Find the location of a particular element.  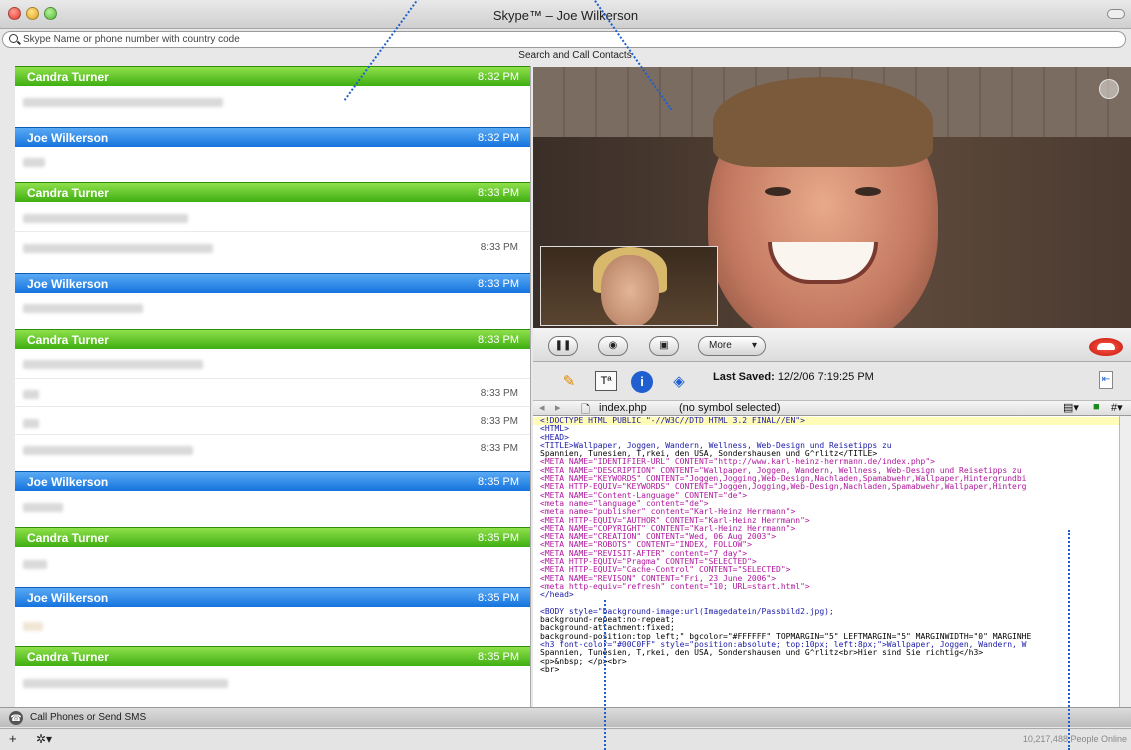

message-header: Joe Wilkerson 8:33 PM is located at coordinates (272, 283).